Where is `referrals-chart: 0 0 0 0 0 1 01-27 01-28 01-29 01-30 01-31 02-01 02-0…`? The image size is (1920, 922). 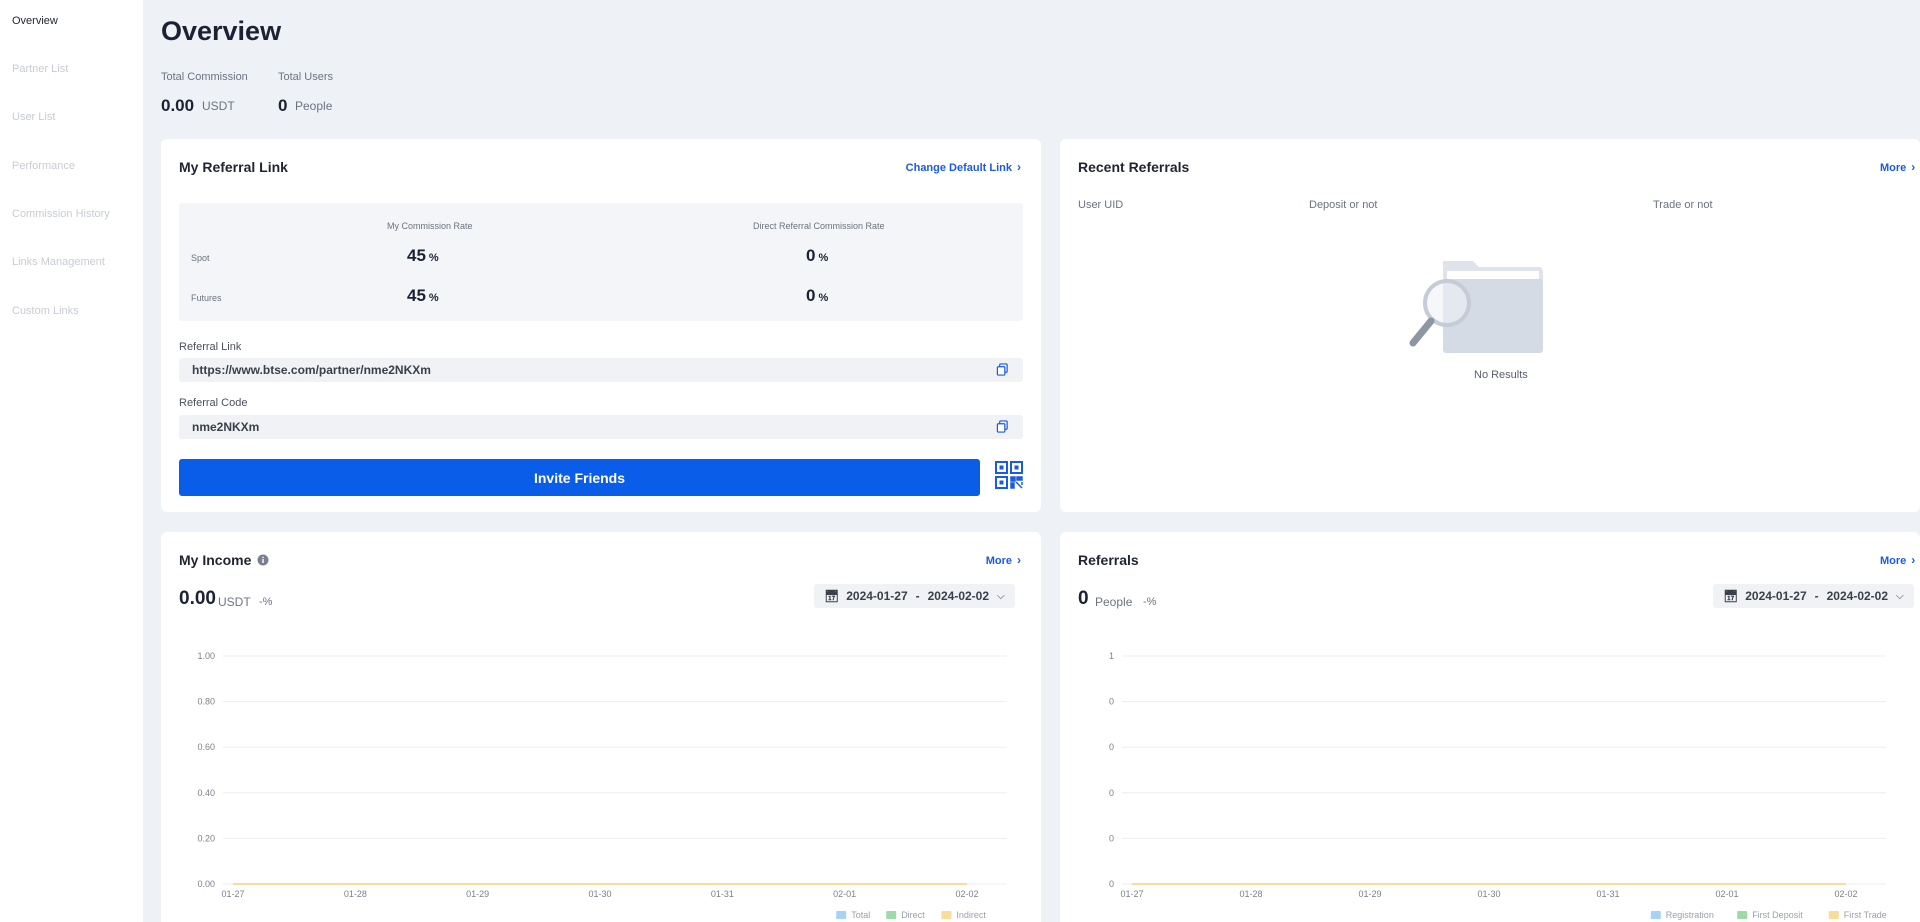 referrals-chart: 0 0 0 0 0 1 01-27 01-28 01-29 01-30 01-31 02-01 02-0… is located at coordinates (1498, 785).